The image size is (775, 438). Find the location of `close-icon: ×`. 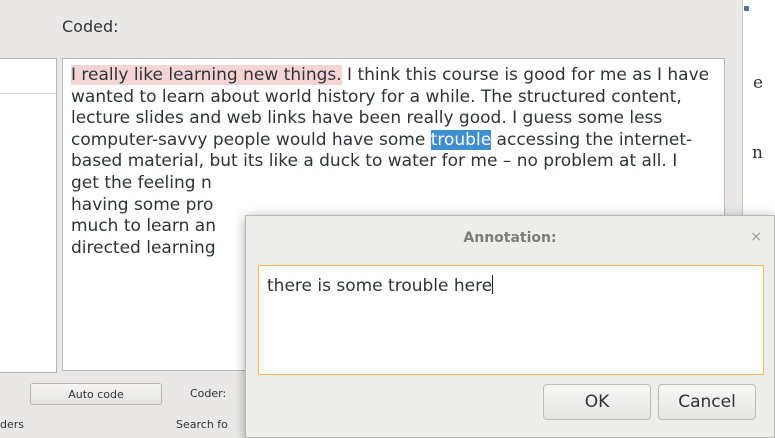

close-icon: × is located at coordinates (756, 237).